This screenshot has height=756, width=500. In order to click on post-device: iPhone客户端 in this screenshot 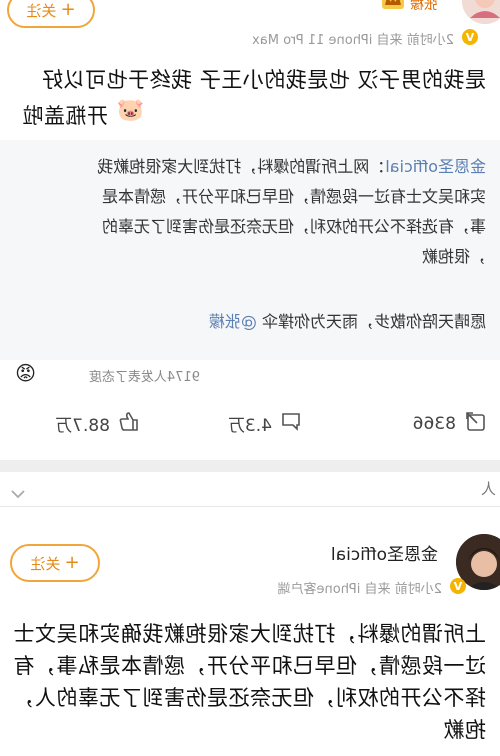, I will do `click(319, 589)`.